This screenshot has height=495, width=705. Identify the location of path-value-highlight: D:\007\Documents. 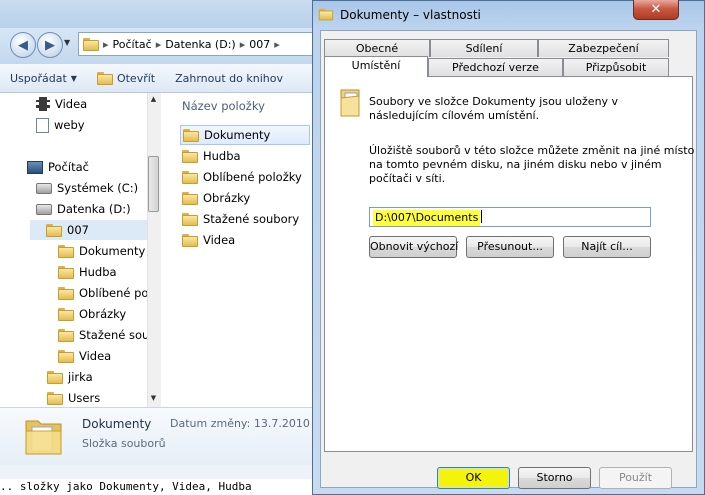
(427, 218).